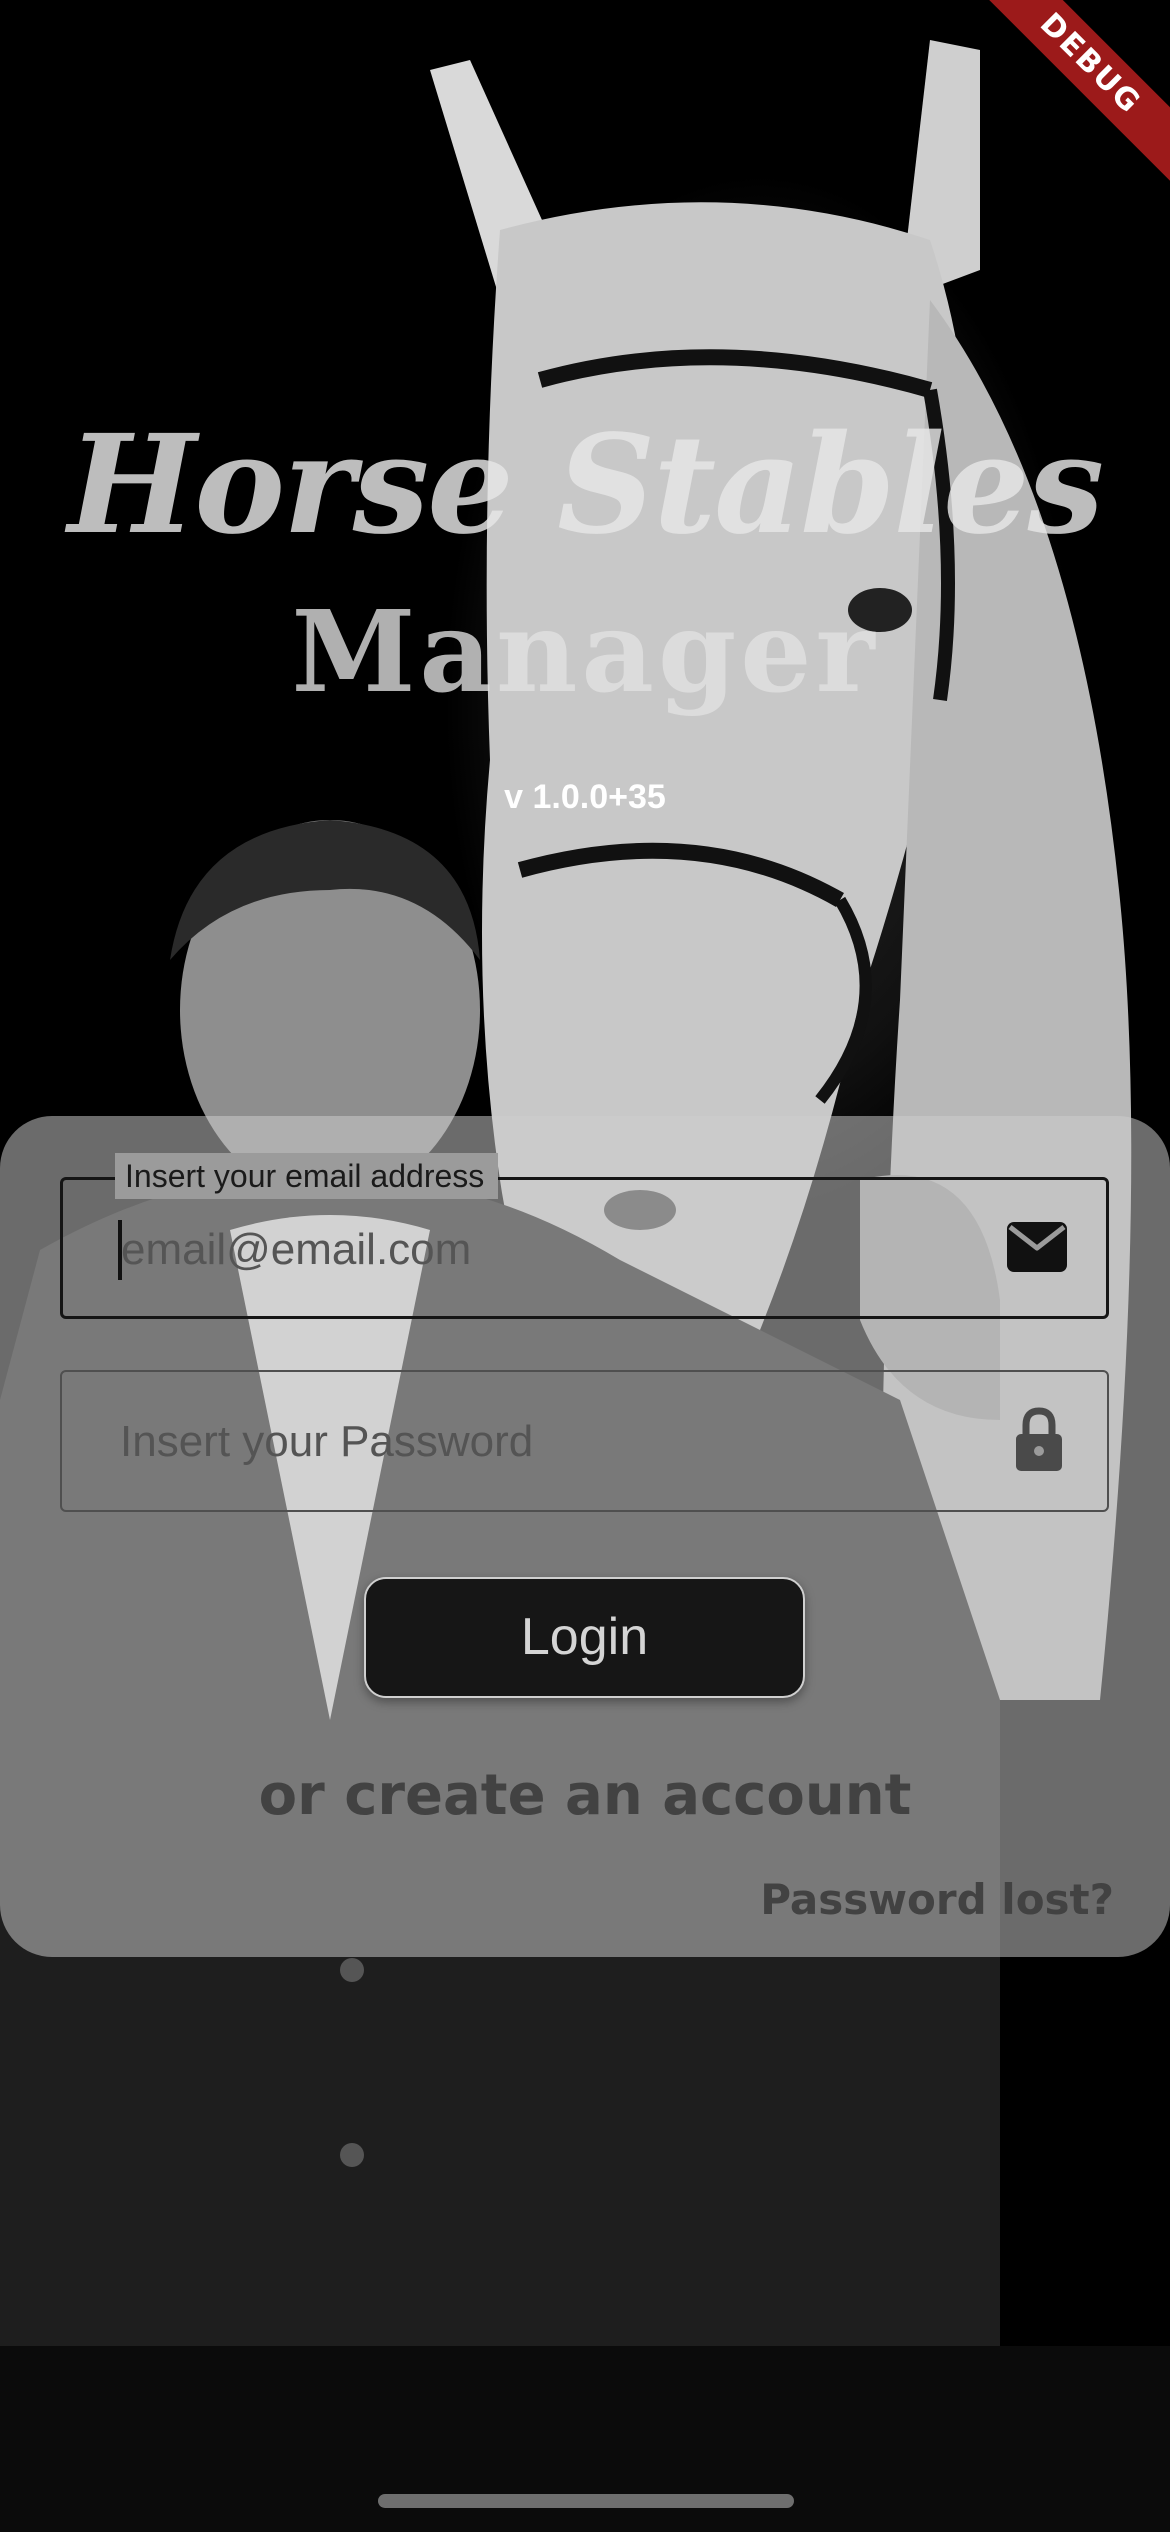 Image resolution: width=1170 pixels, height=2532 pixels. What do you see at coordinates (584, 1637) in the screenshot?
I see `login-button: Login` at bounding box center [584, 1637].